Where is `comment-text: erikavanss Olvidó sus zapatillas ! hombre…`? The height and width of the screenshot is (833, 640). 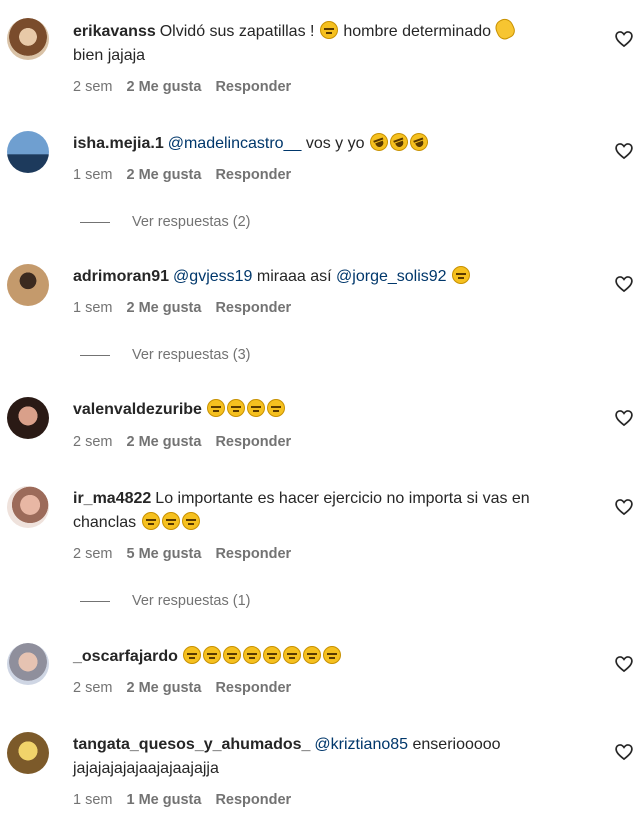 comment-text: erikavanss Olvidó sus zapatillas ! hombre… is located at coordinates (338, 42).